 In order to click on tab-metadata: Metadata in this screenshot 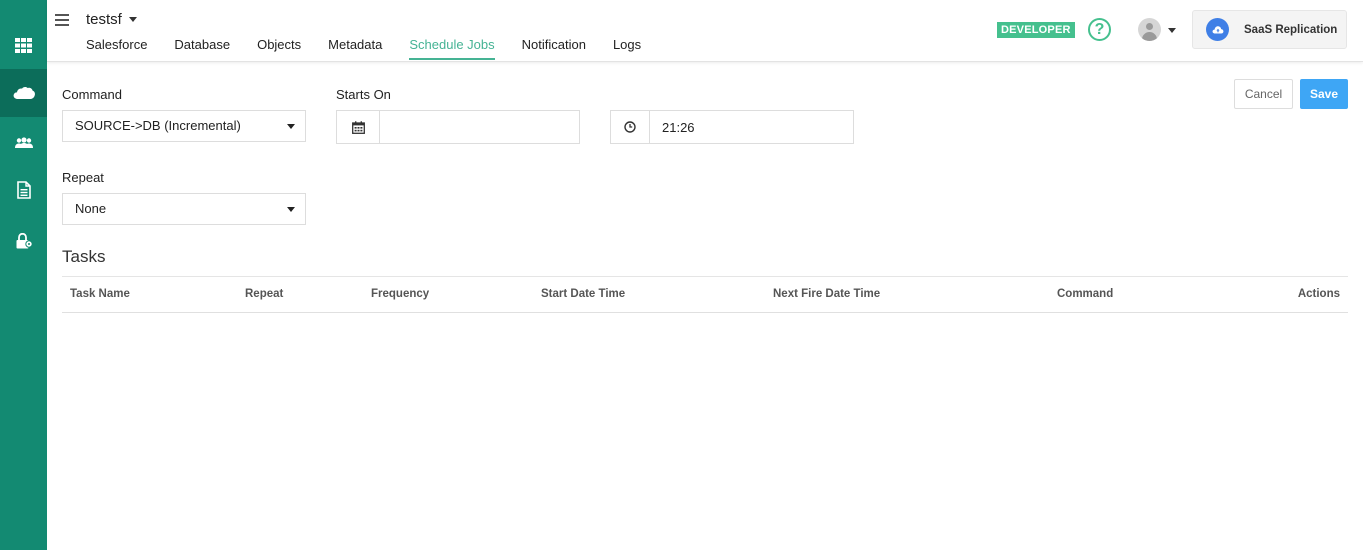, I will do `click(355, 48)`.